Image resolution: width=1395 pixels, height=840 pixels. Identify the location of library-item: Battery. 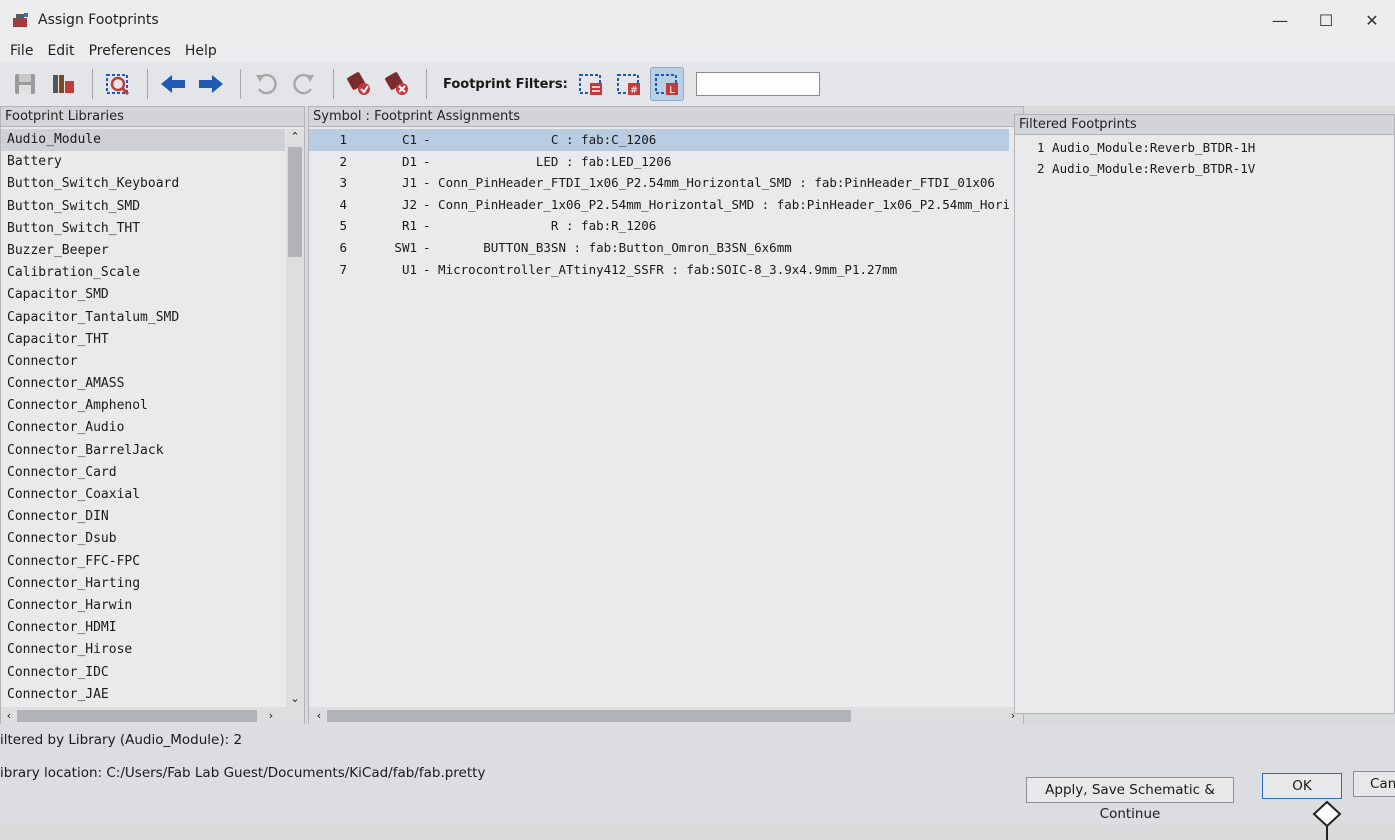
(143, 162).